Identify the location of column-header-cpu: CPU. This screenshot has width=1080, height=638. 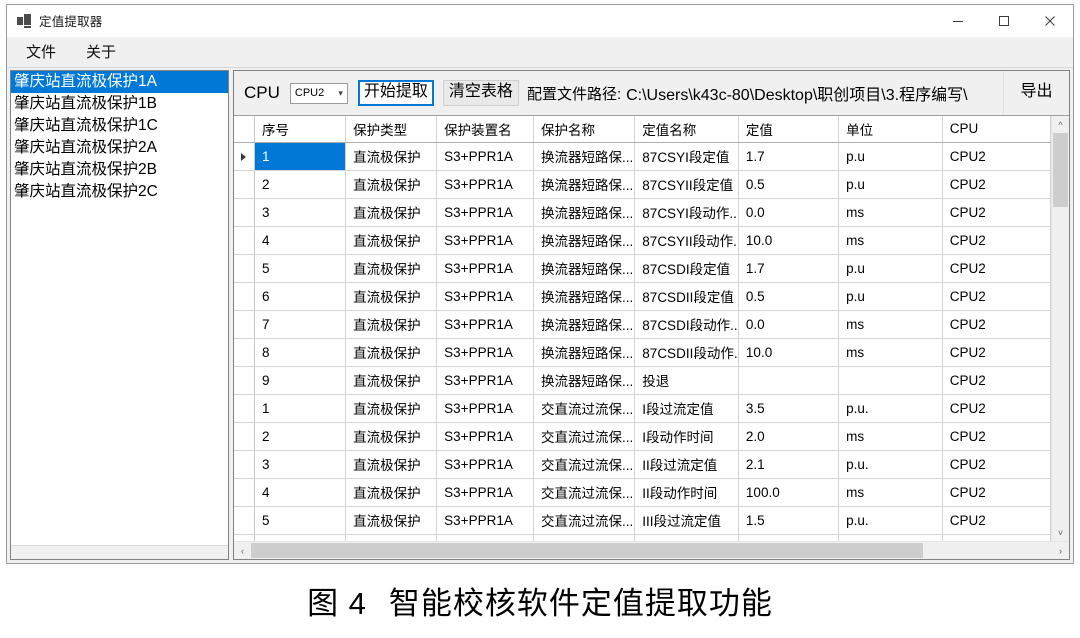
(996, 129).